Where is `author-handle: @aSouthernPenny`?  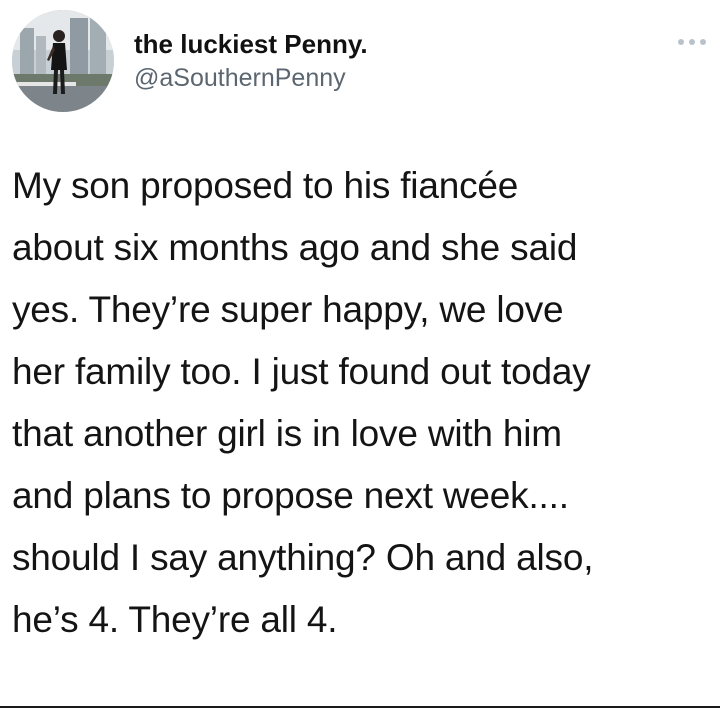 author-handle: @aSouthernPenny is located at coordinates (251, 78).